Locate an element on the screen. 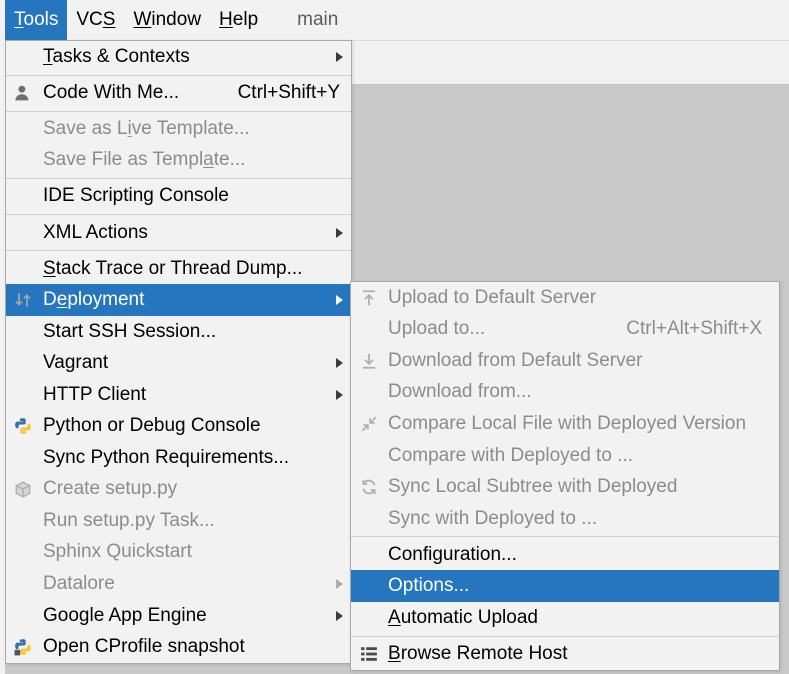  tools-menu-item-datalore: Datalore is located at coordinates (178, 584).